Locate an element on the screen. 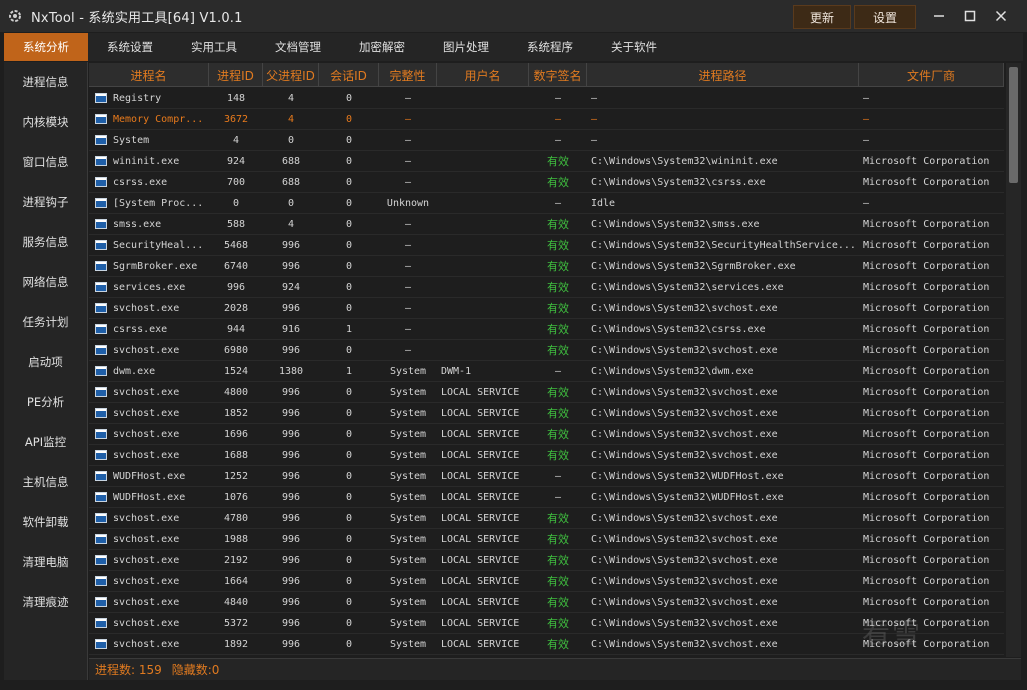  menu-item-4: 加密解密 is located at coordinates (382, 47).